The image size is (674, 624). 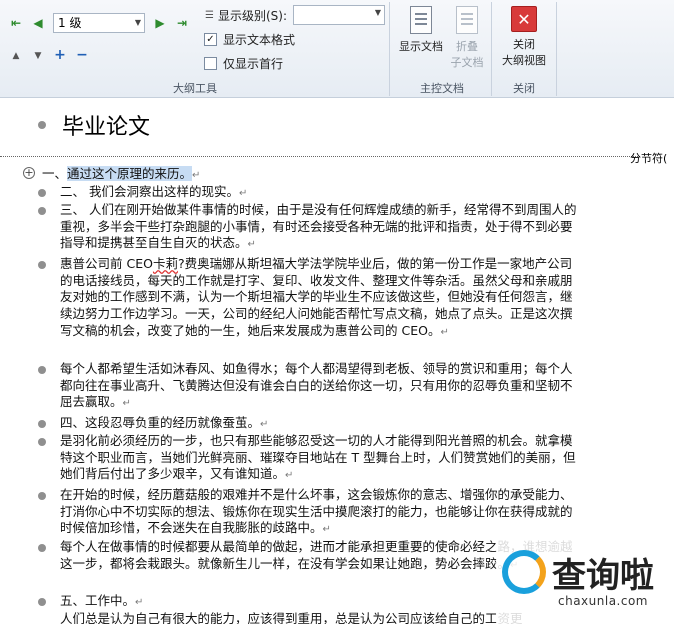 What do you see at coordinates (106, 127) in the screenshot?
I see `document-title: 毕业论文` at bounding box center [106, 127].